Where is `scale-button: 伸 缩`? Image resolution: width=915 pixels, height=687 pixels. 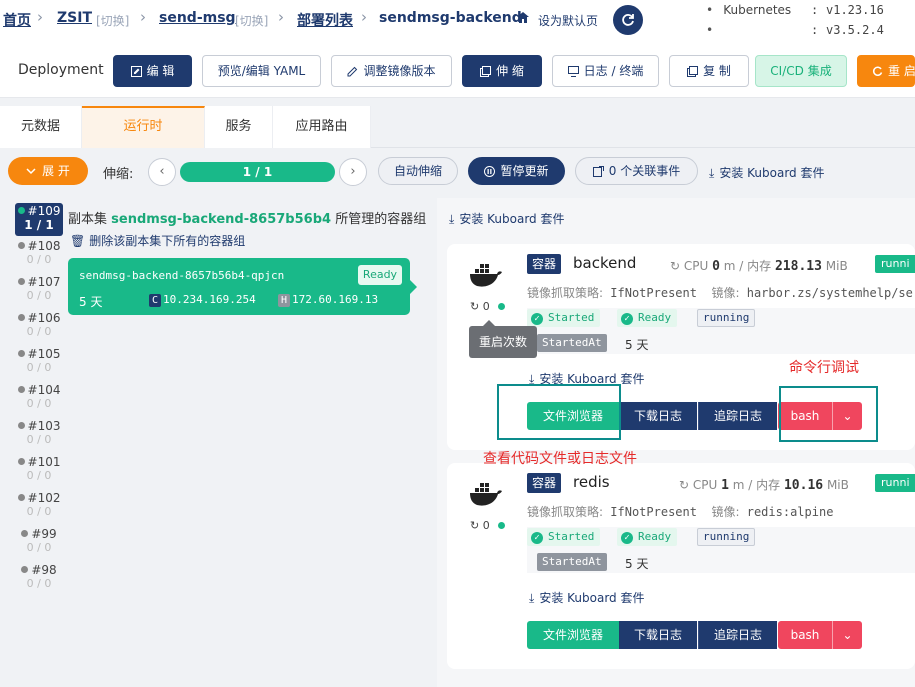
scale-button: 伸 缩 is located at coordinates (502, 71).